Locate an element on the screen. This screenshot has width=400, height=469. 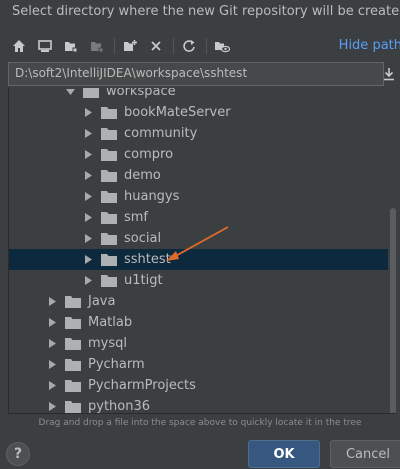
tree-node-folder: Pycharm is located at coordinates (198, 364).